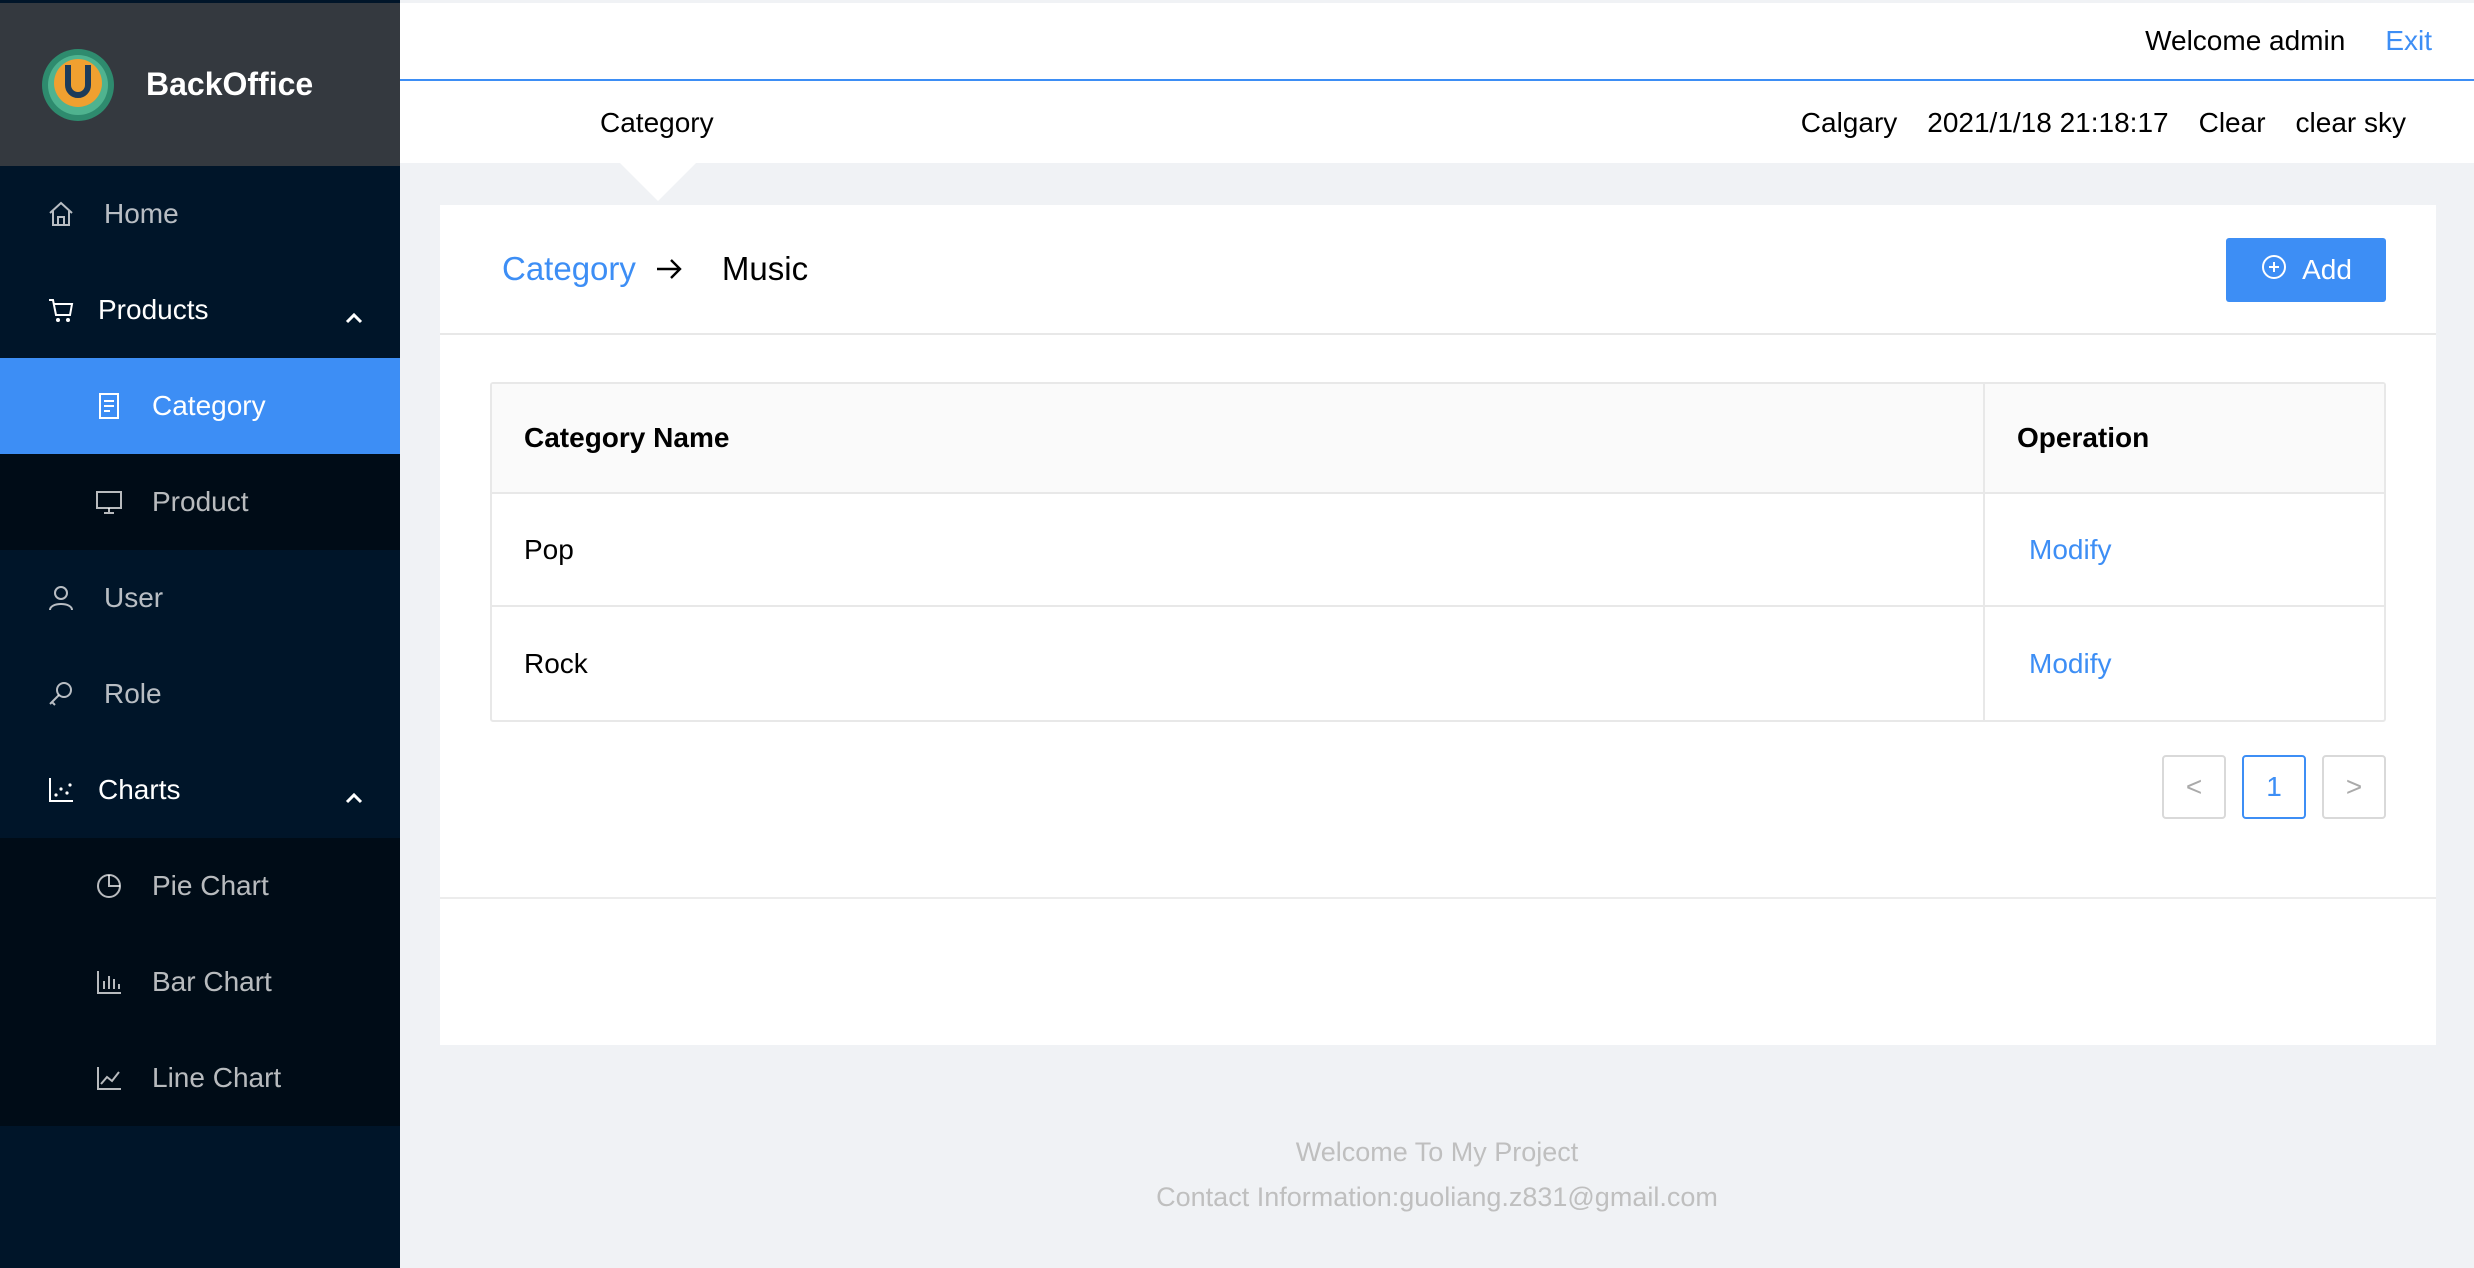  What do you see at coordinates (2194, 787) in the screenshot?
I see `prev-page-button: <` at bounding box center [2194, 787].